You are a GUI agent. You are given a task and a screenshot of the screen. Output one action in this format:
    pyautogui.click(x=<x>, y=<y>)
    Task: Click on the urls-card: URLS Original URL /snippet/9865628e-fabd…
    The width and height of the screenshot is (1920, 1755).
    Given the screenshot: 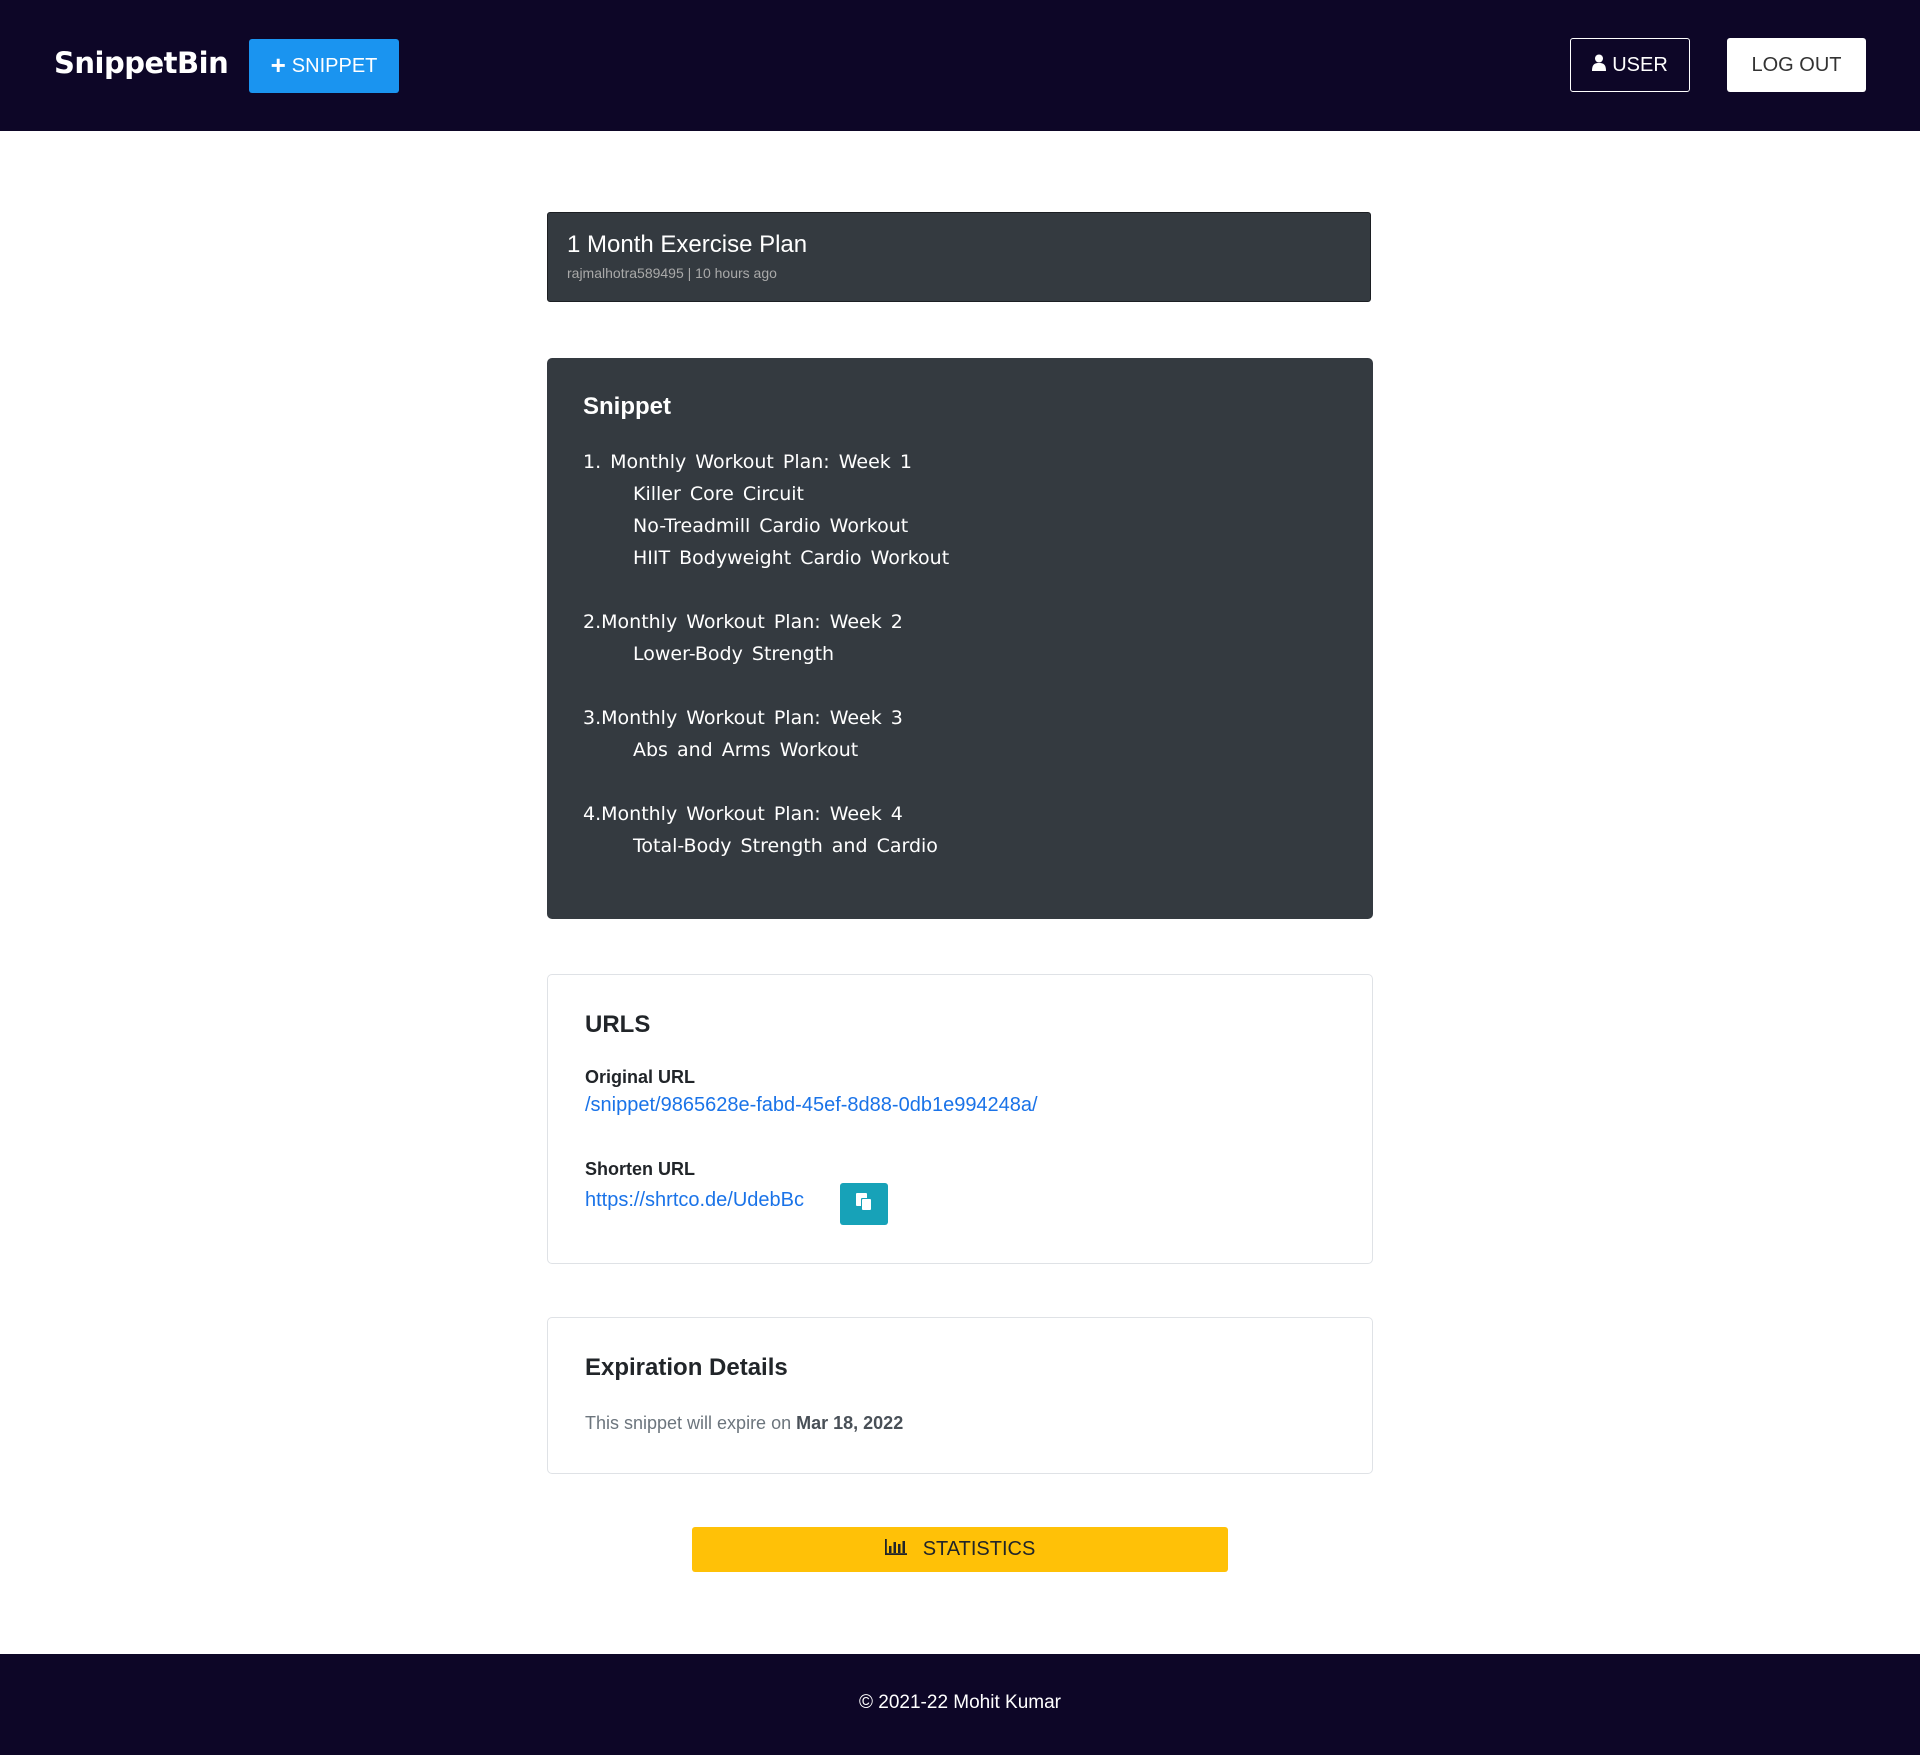 What is the action you would take?
    pyautogui.click(x=960, y=1119)
    